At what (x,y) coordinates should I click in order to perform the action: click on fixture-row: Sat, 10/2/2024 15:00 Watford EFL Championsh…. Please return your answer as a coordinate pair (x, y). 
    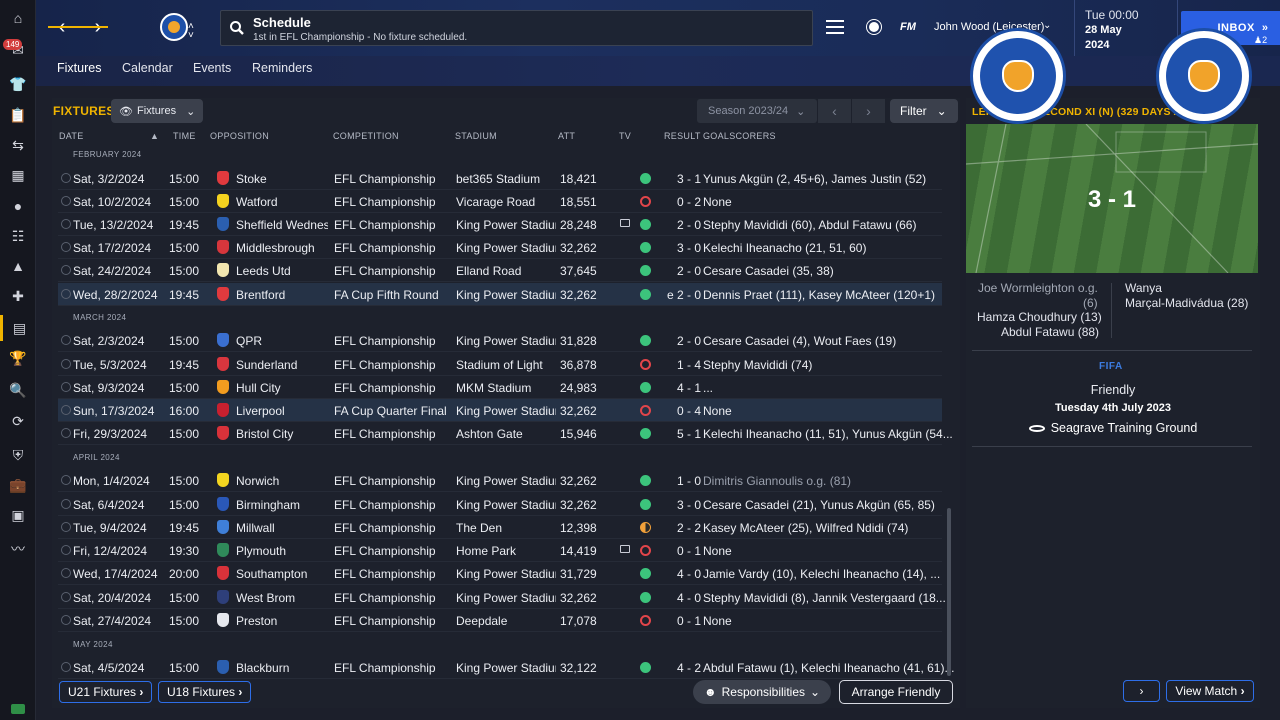
    Looking at the image, I should click on (500, 201).